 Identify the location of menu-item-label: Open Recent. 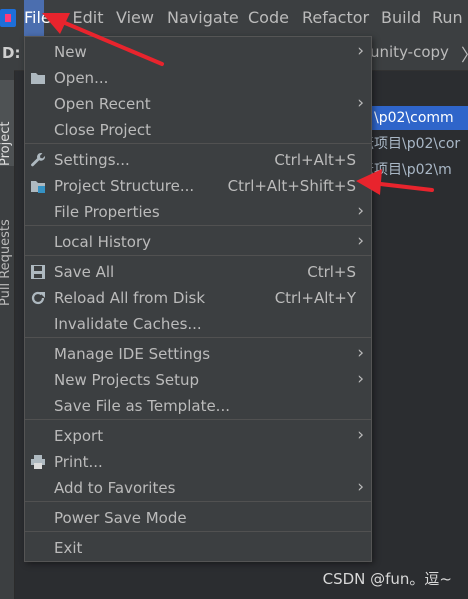
(102, 104).